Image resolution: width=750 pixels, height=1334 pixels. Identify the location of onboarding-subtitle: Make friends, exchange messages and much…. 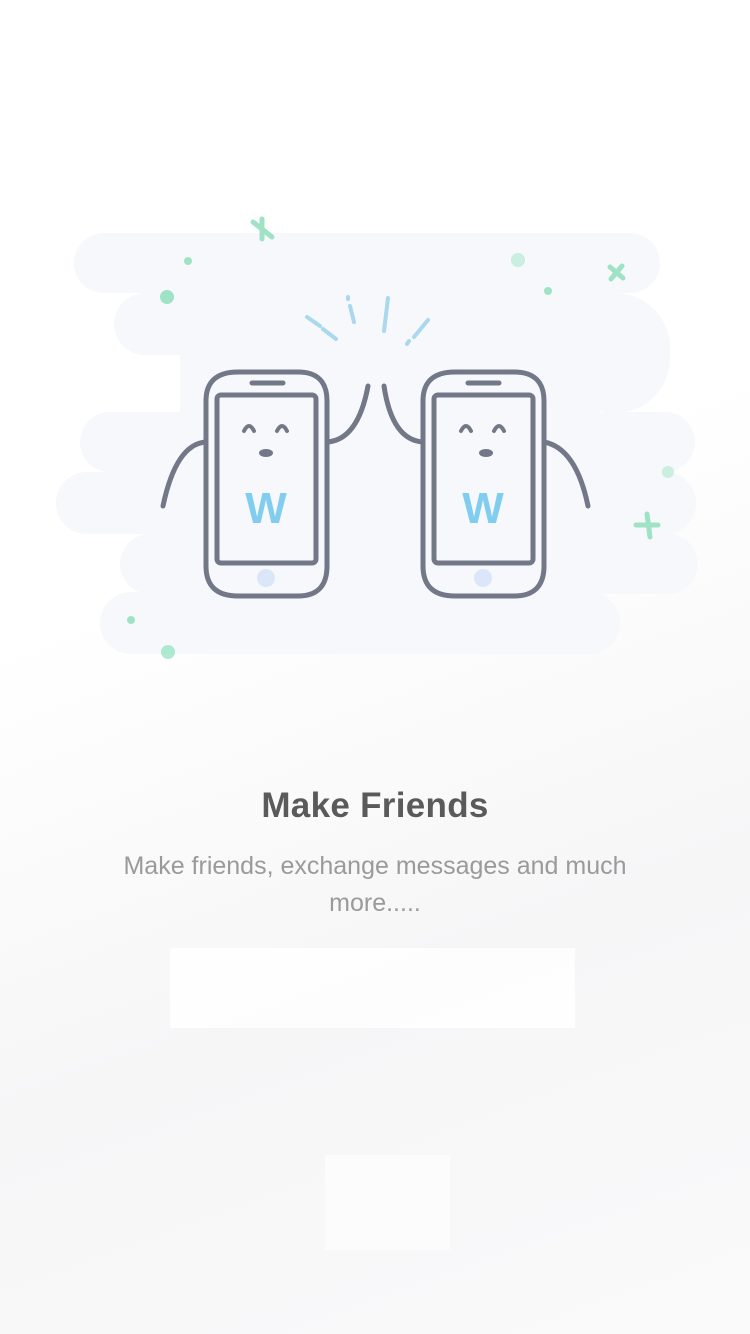
(375, 884).